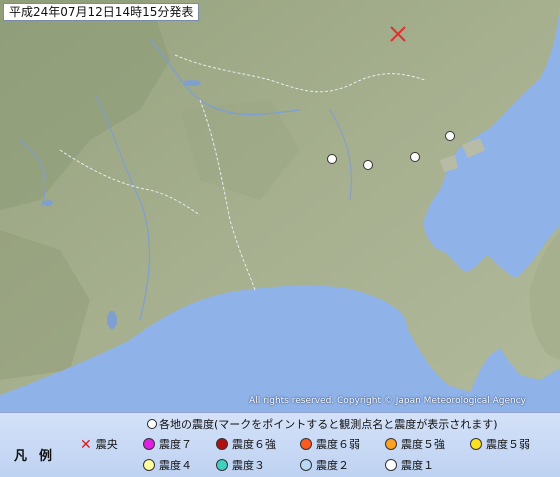 This screenshot has width=560, height=477. What do you see at coordinates (106, 444) in the screenshot?
I see `legend-item-label: 震央` at bounding box center [106, 444].